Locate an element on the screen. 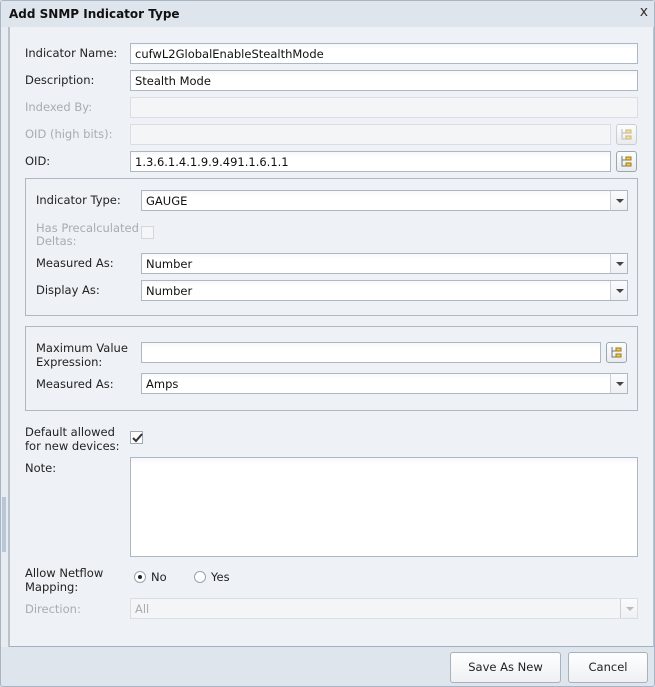 Image resolution: width=655 pixels, height=687 pixels. max-measured-as-label: Measured As: is located at coordinates (75, 384).